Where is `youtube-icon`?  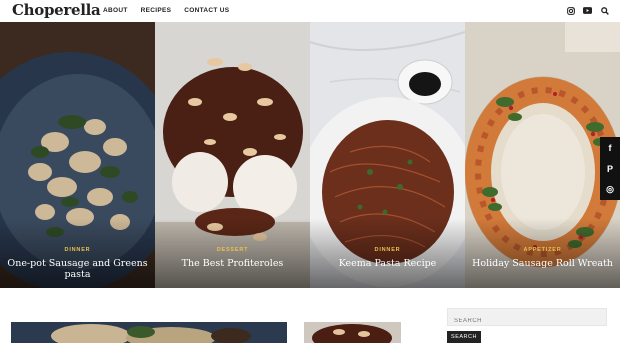
youtube-icon is located at coordinates (587, 10).